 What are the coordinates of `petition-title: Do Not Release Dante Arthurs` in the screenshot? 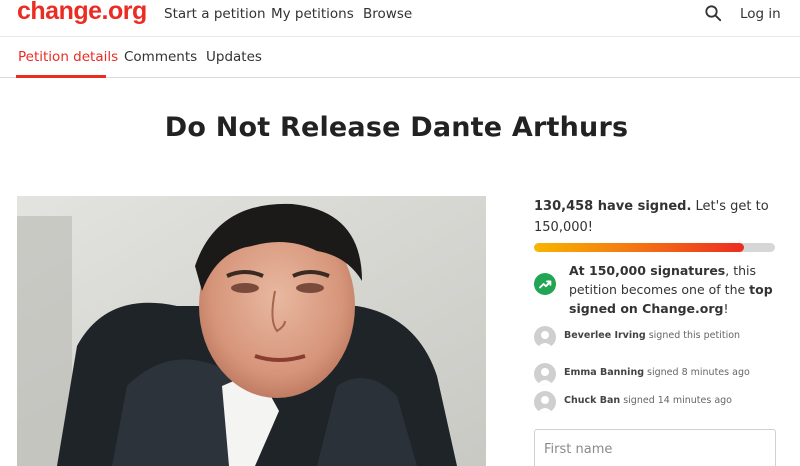 It's located at (396, 127).